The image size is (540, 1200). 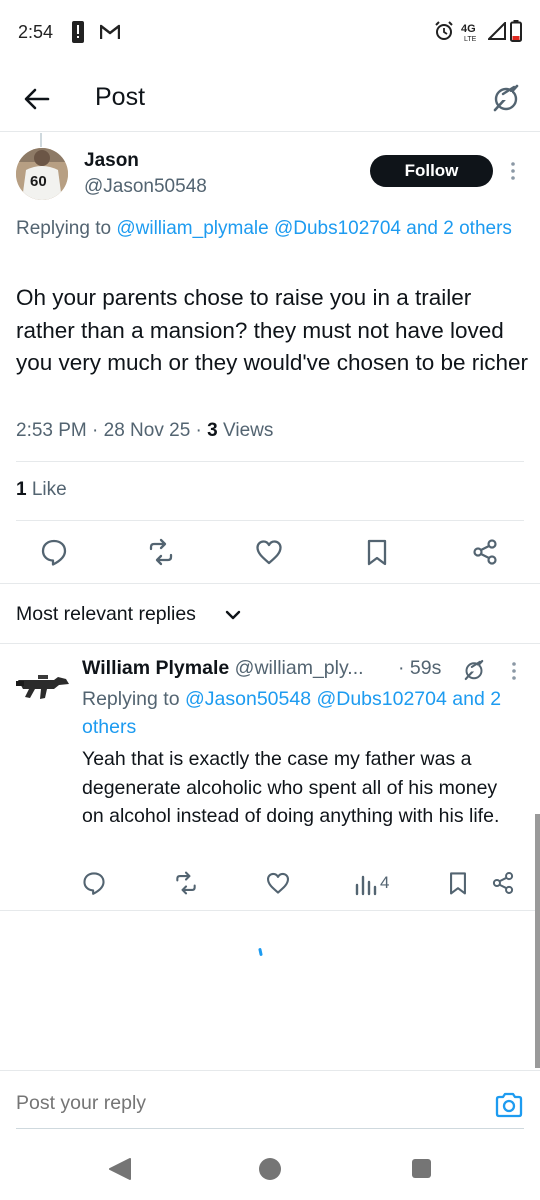 What do you see at coordinates (111, 161) in the screenshot?
I see `author-name: Jason` at bounding box center [111, 161].